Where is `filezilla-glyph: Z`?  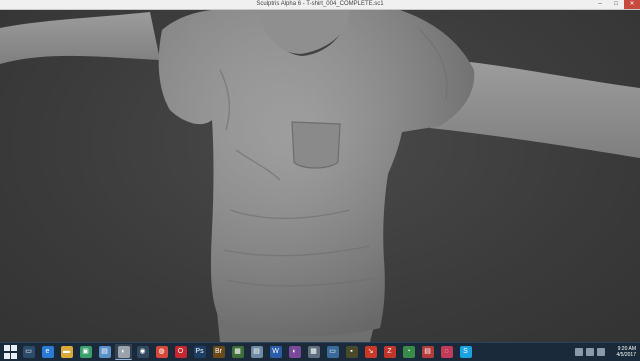
filezilla-glyph: Z is located at coordinates (389, 352).